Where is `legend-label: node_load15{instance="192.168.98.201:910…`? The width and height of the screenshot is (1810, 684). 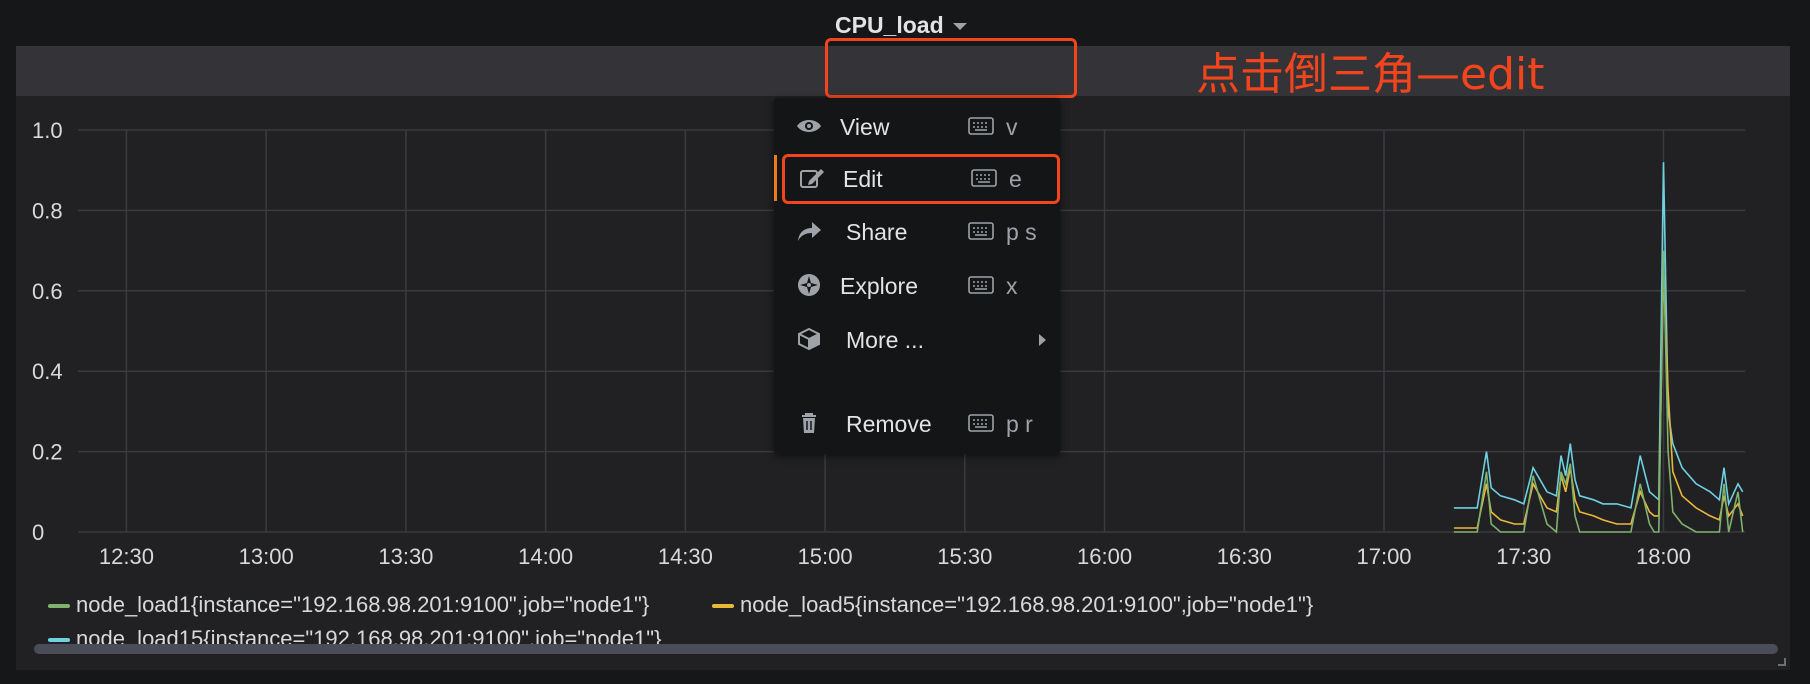
legend-label: node_load15{instance="192.168.98.201:910… is located at coordinates (369, 635).